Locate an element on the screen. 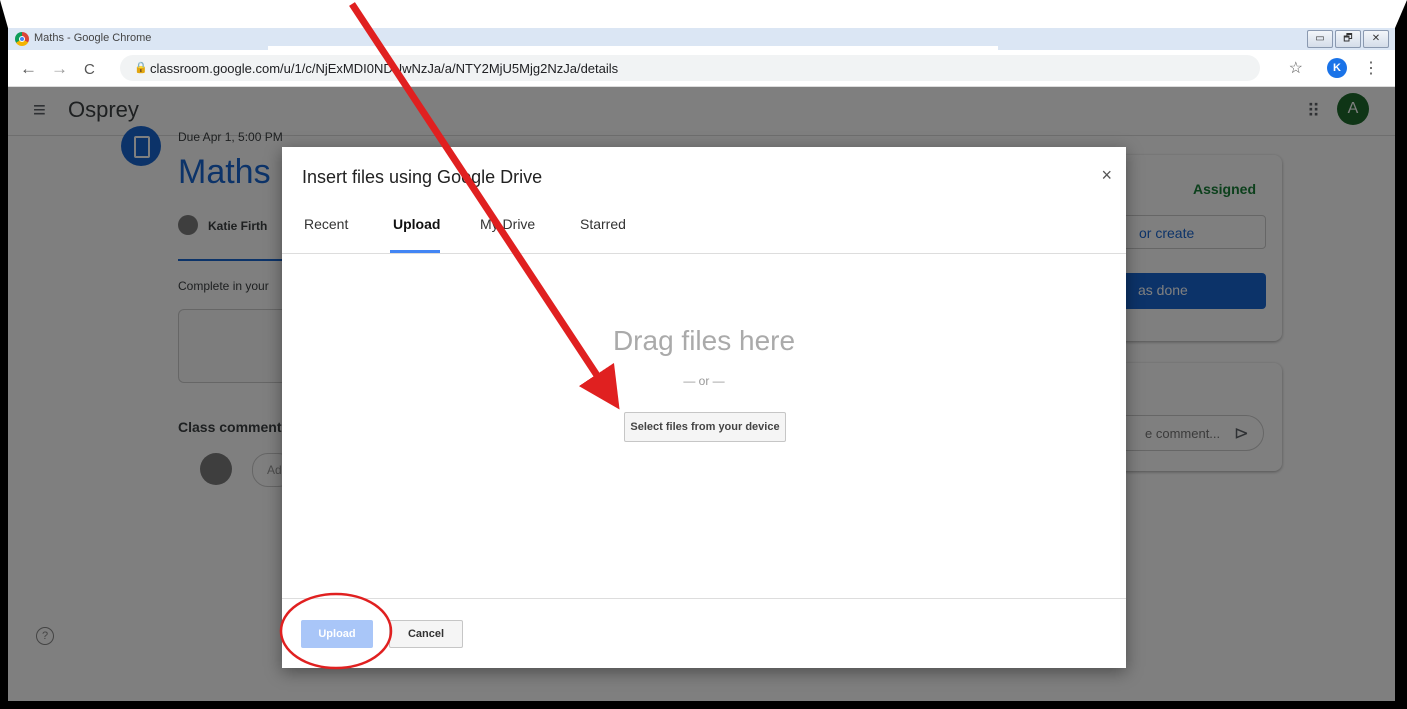 The height and width of the screenshot is (709, 1407). profile-avatar: K is located at coordinates (1337, 68).